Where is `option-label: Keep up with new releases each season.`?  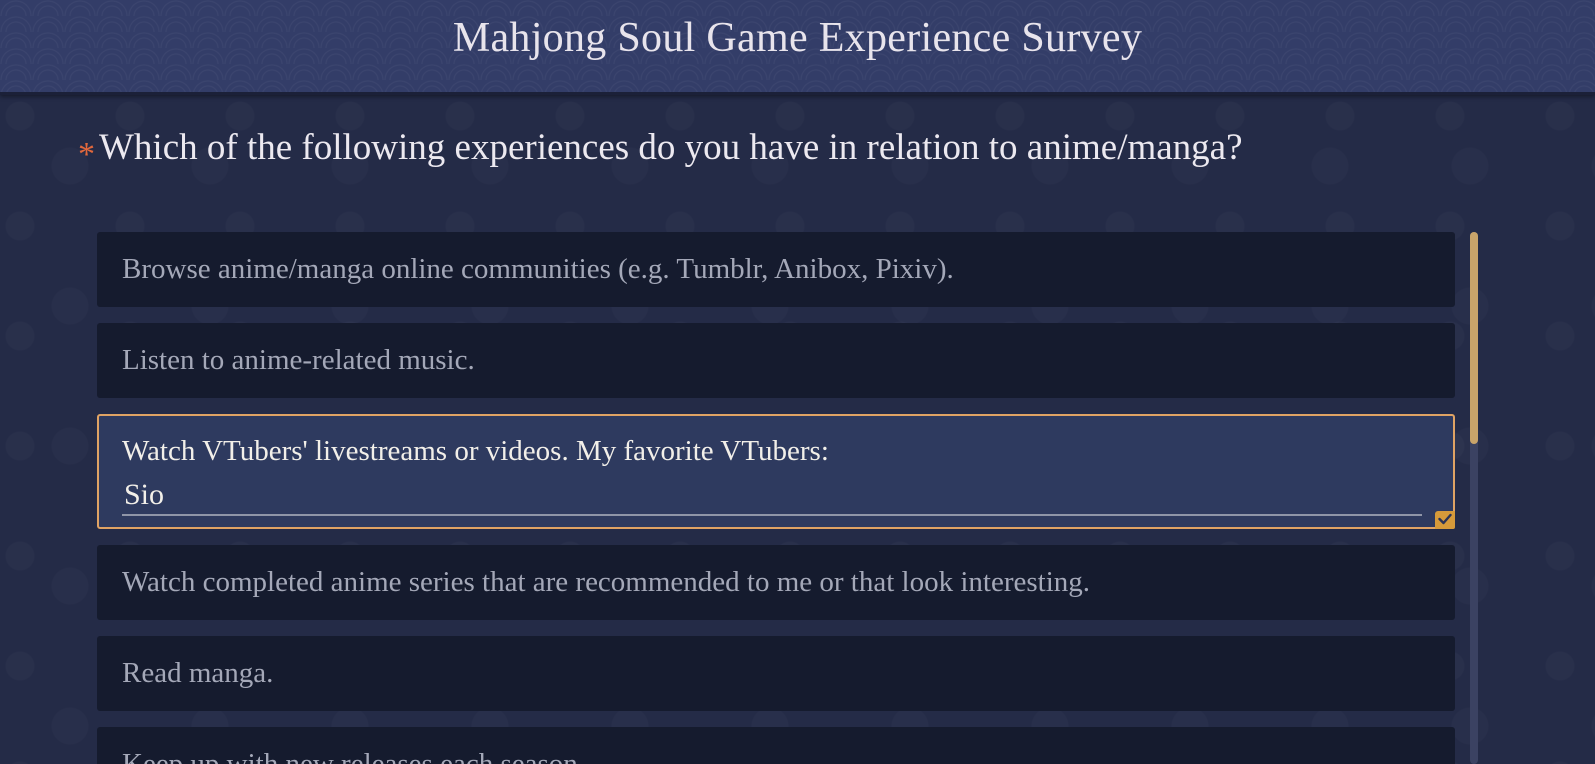 option-label: Keep up with new releases each season. is located at coordinates (354, 756).